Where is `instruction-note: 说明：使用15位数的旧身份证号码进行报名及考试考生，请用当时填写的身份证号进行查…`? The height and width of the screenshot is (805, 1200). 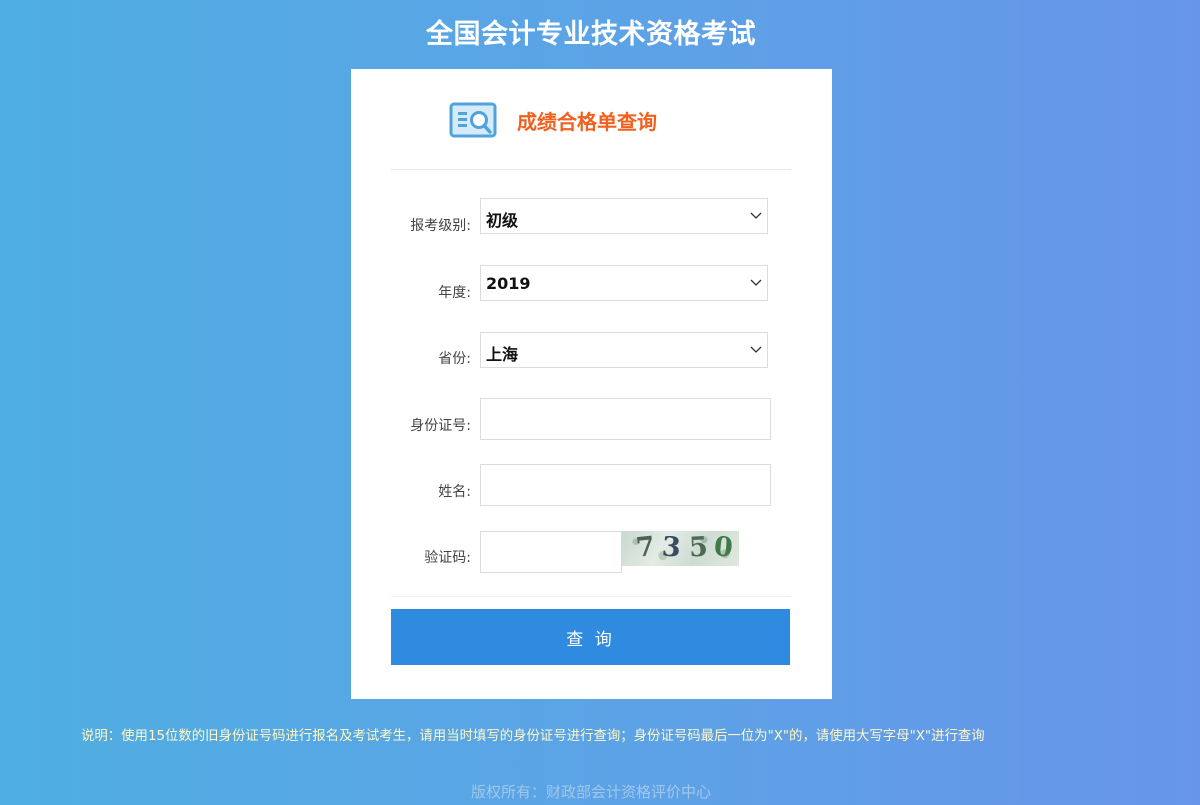 instruction-note: 说明：使用15位数的旧身份证号码进行报名及考试考生，请用当时填写的身份证号进行查… is located at coordinates (533, 736).